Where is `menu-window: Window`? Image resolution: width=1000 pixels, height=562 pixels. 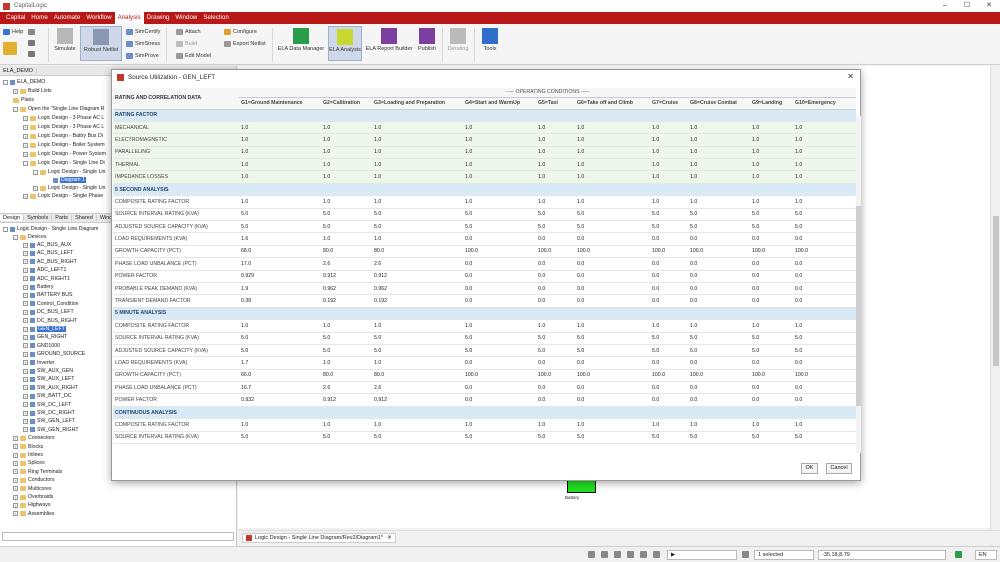
menu-window: Window is located at coordinates (186, 18).